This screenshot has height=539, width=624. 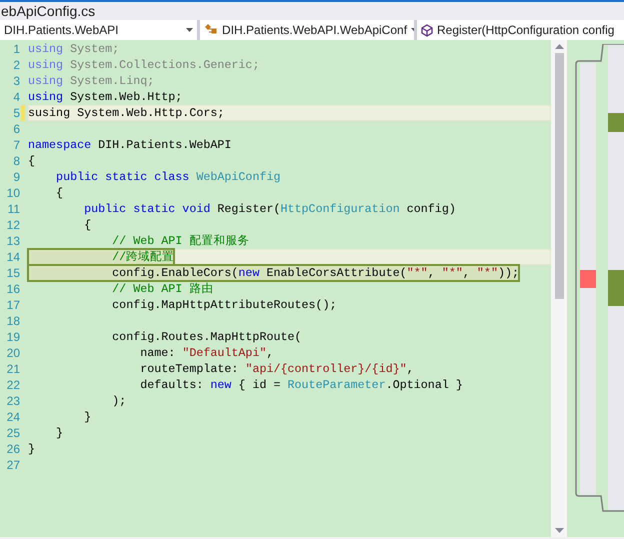 What do you see at coordinates (16, 81) in the screenshot?
I see `line-number: 3` at bounding box center [16, 81].